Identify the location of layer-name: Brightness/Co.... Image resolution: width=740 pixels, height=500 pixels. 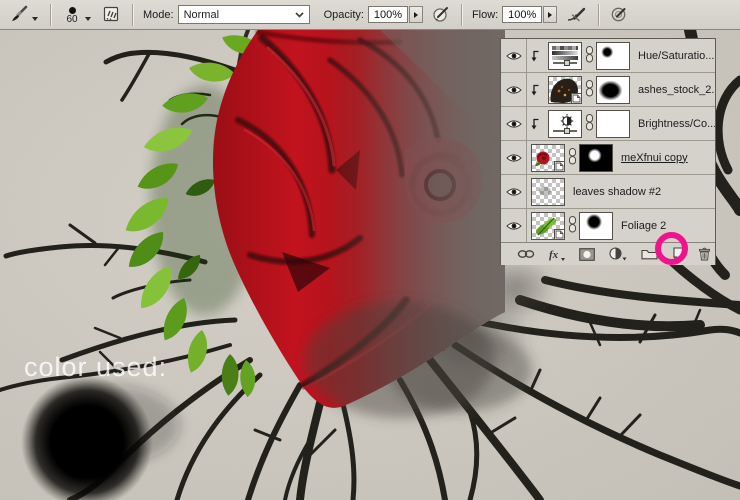
(676, 124).